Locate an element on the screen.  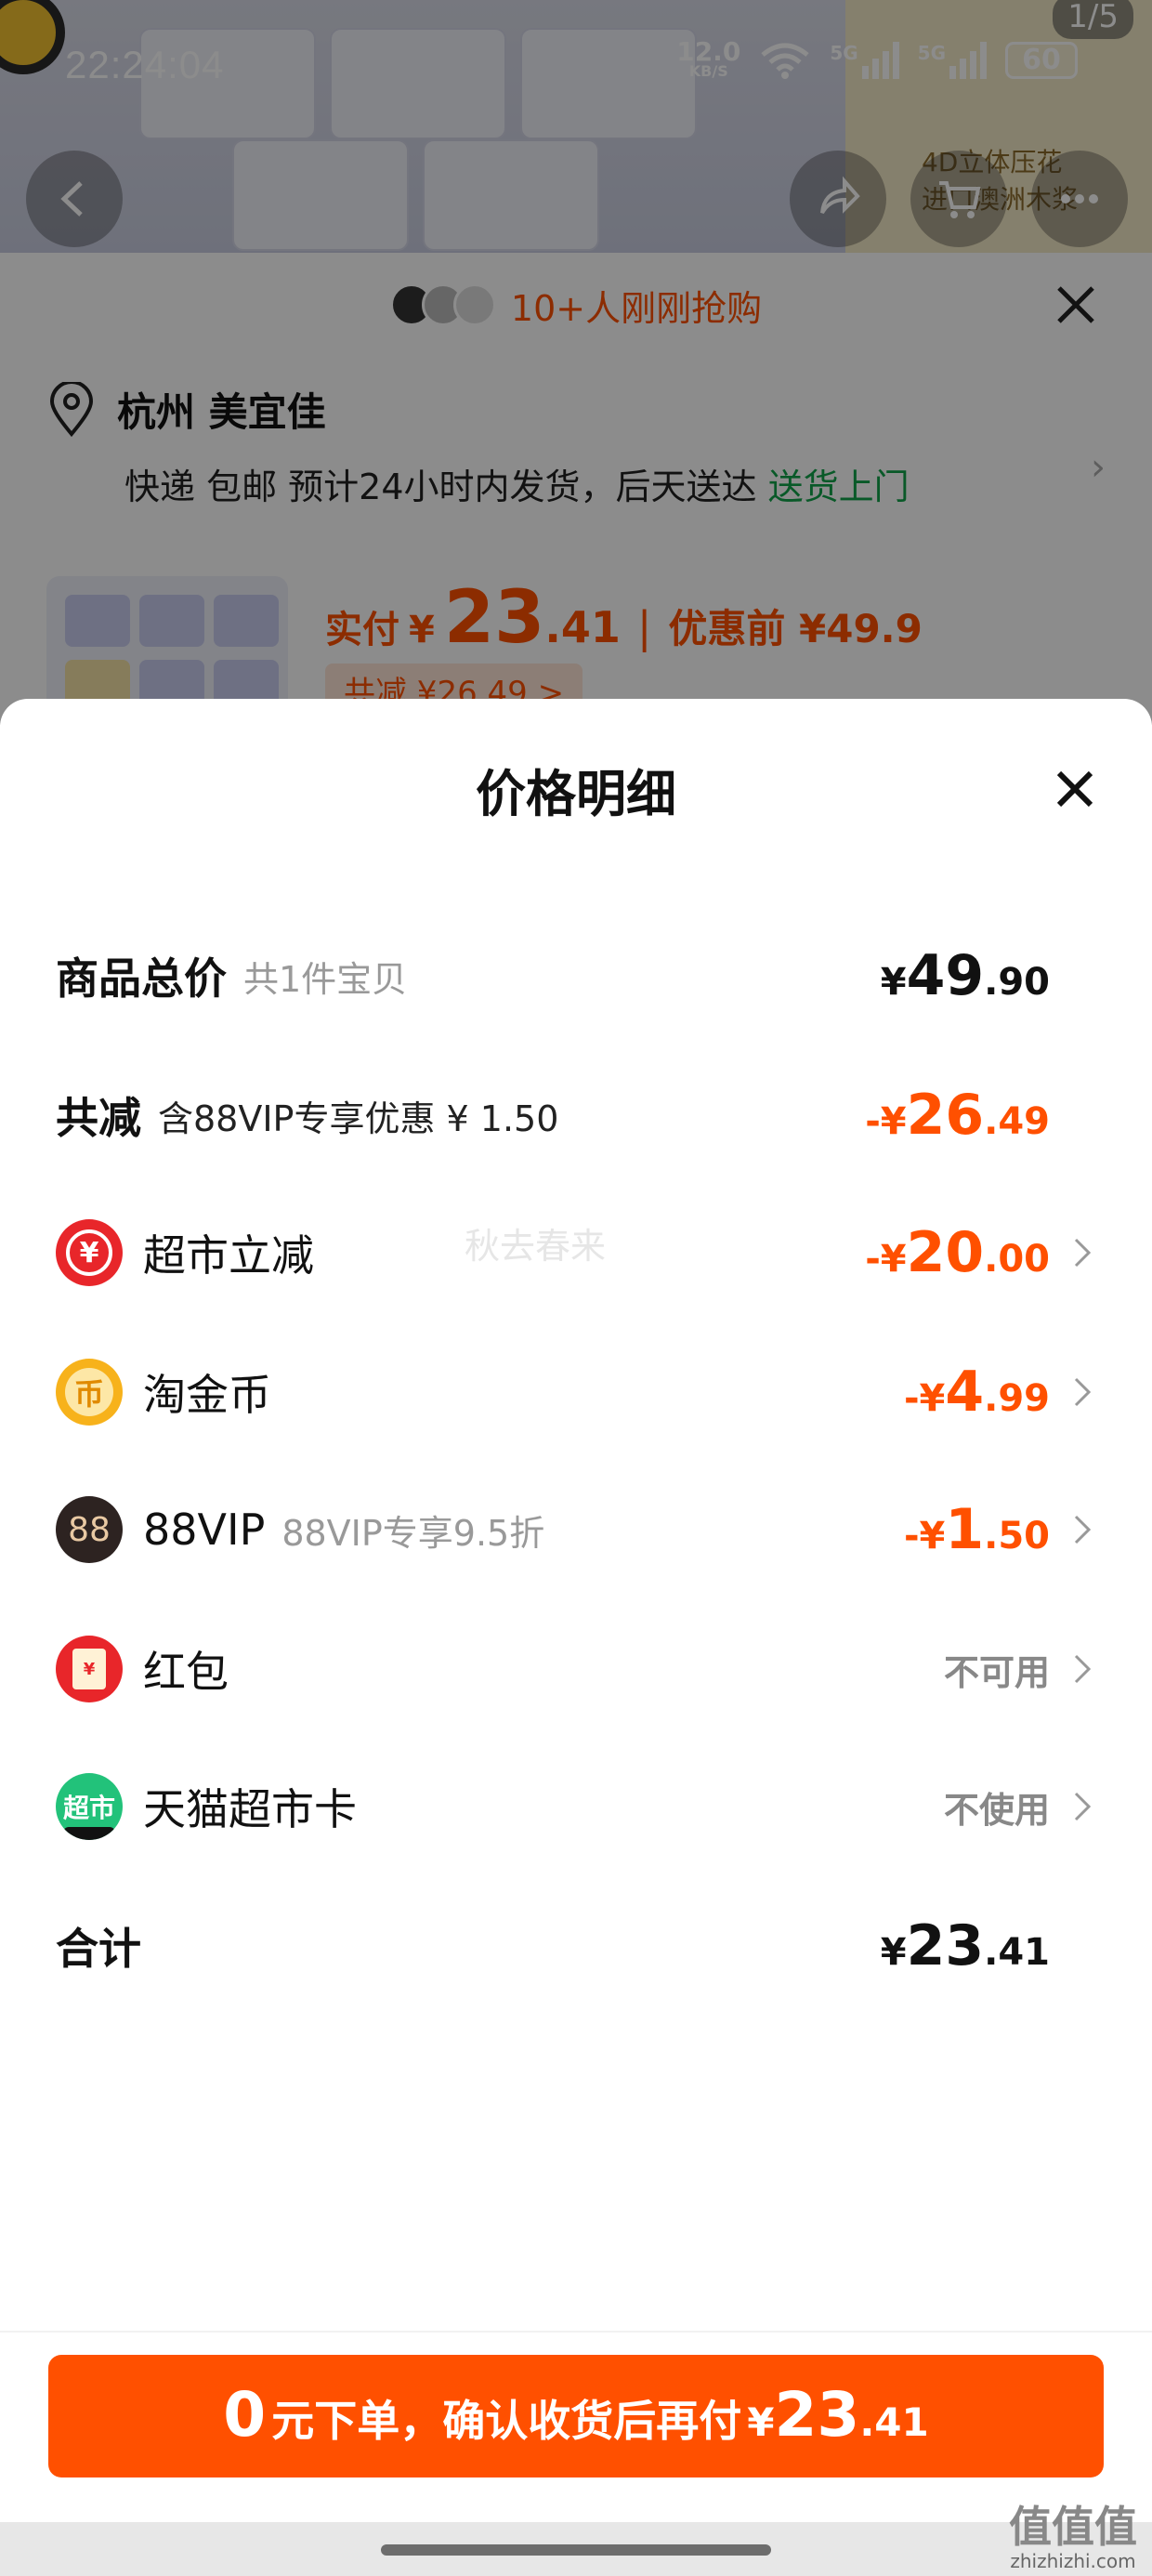
row-label: 88VIP is located at coordinates (204, 1530).